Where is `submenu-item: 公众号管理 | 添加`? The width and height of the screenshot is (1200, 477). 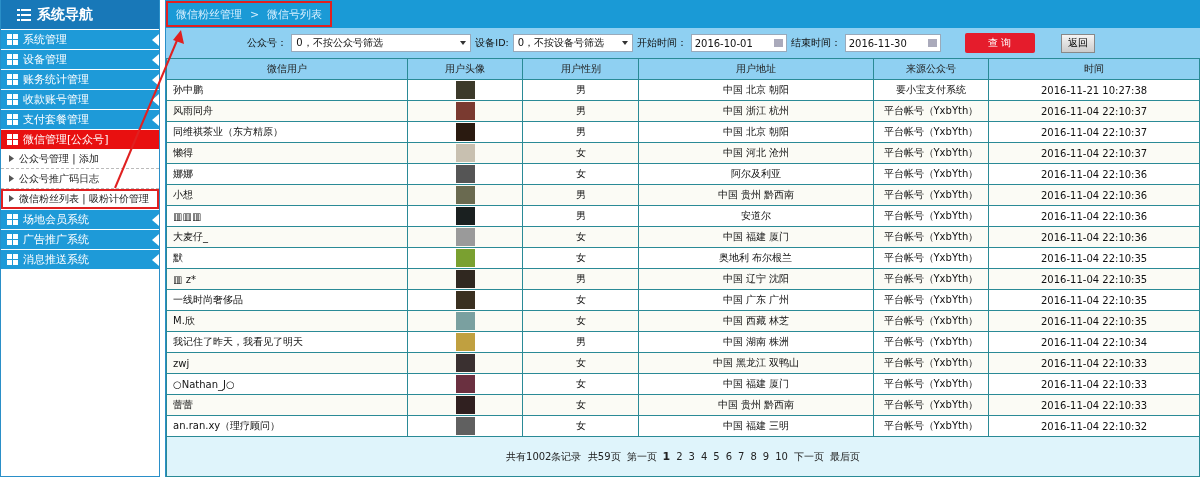
submenu-item: 公众号管理 | 添加 is located at coordinates (80, 159).